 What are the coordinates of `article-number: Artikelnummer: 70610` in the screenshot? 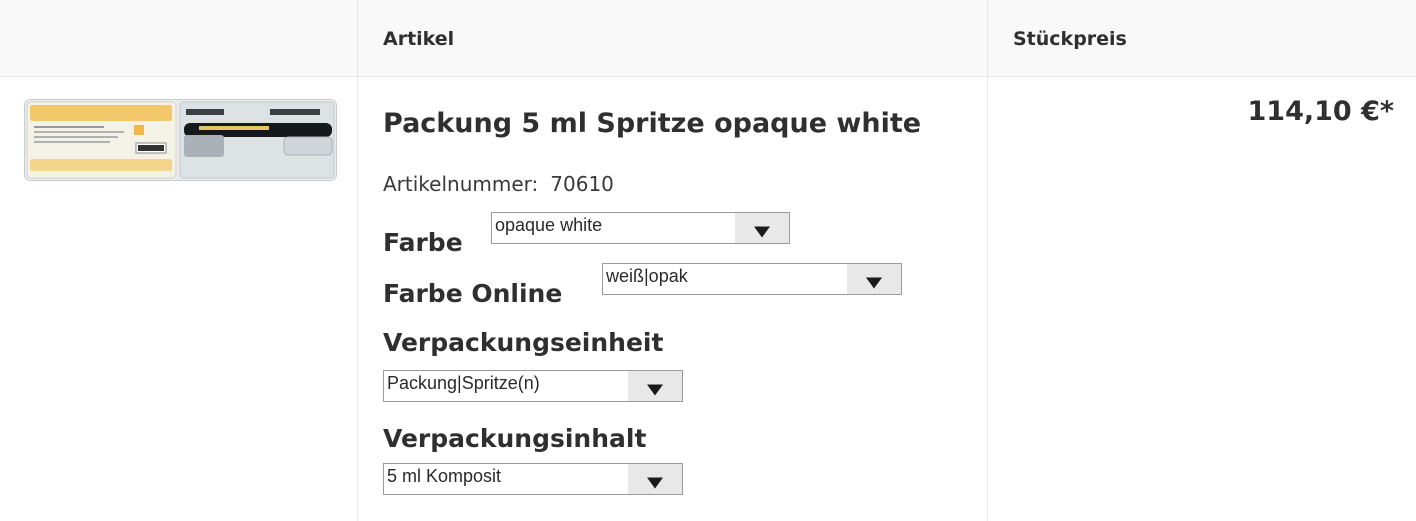 It's located at (498, 184).